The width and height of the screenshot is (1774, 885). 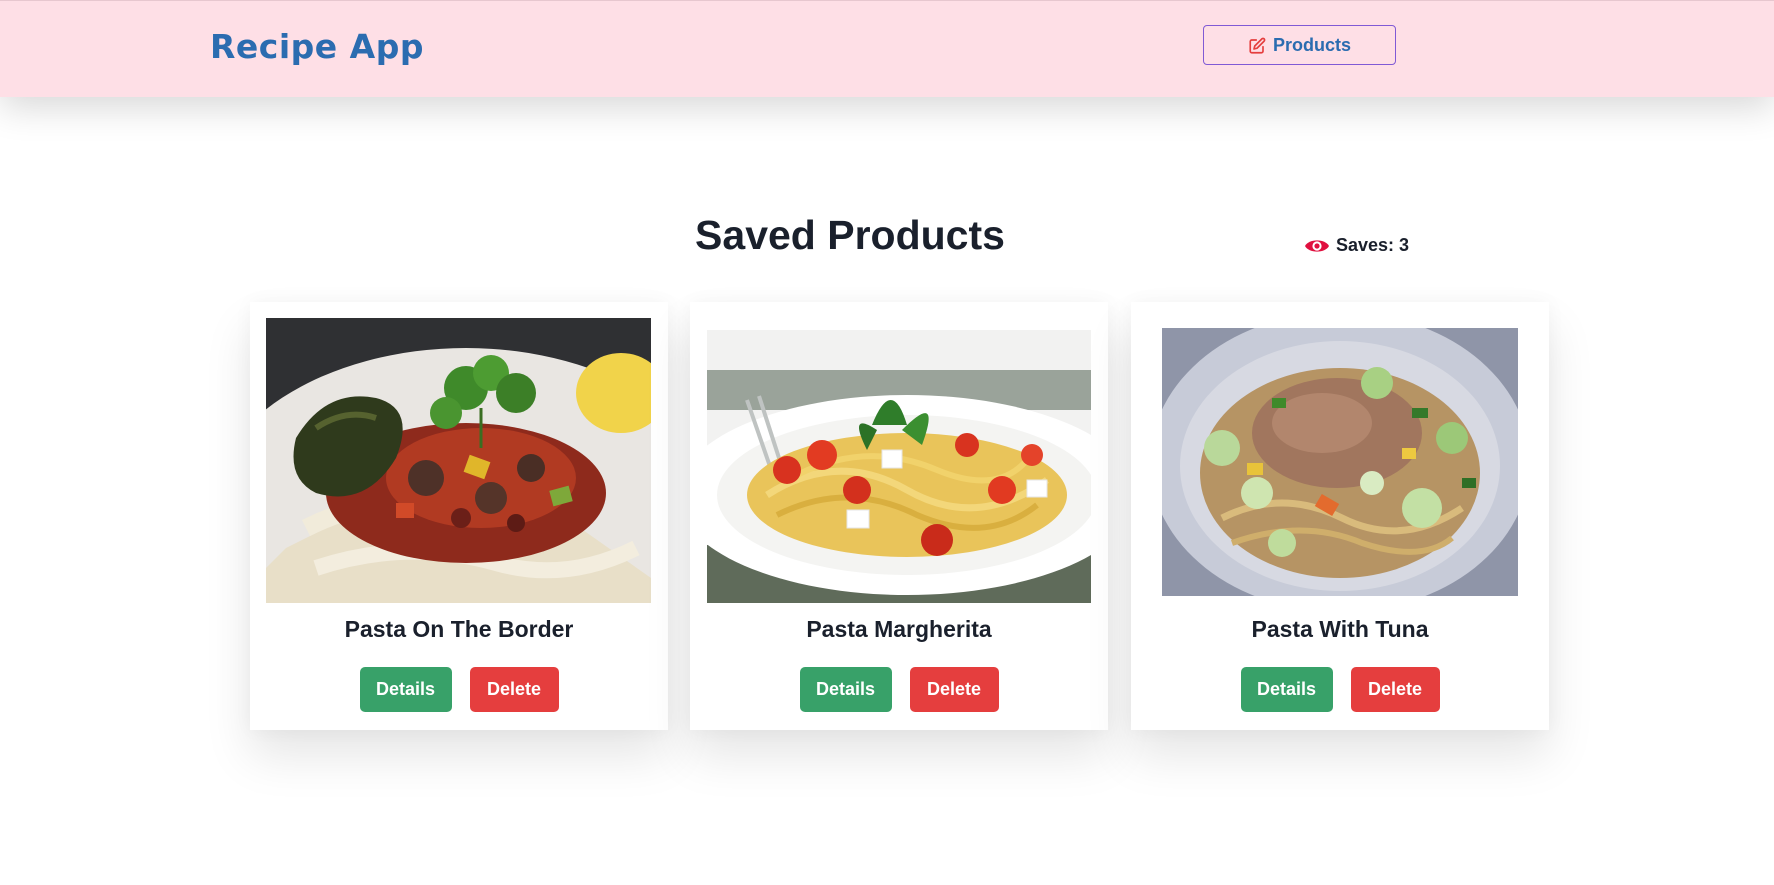 What do you see at coordinates (899, 629) in the screenshot?
I see `product-title: Pasta Margherita` at bounding box center [899, 629].